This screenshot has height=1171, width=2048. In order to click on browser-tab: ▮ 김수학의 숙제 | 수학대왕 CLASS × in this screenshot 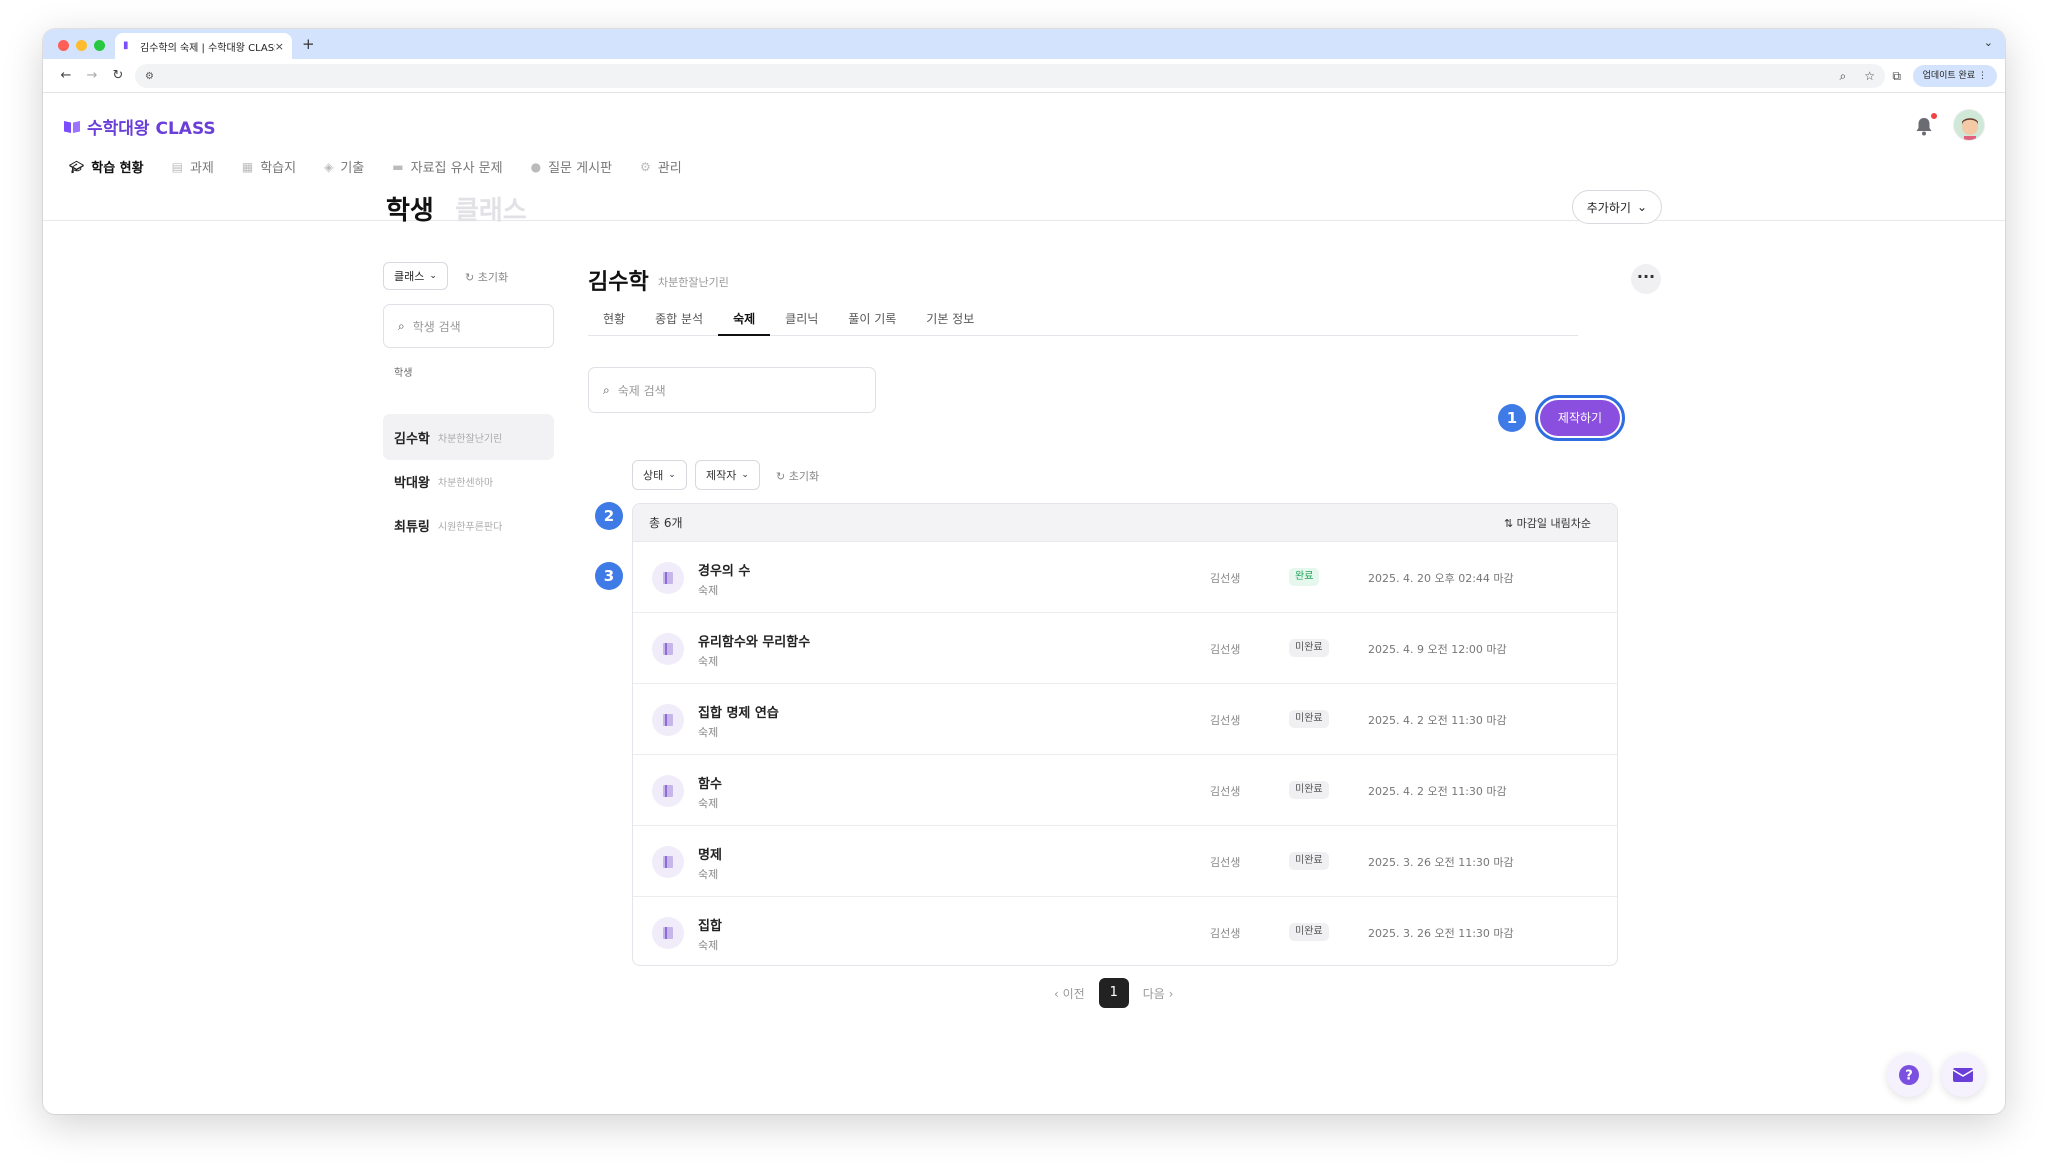, I will do `click(203, 46)`.